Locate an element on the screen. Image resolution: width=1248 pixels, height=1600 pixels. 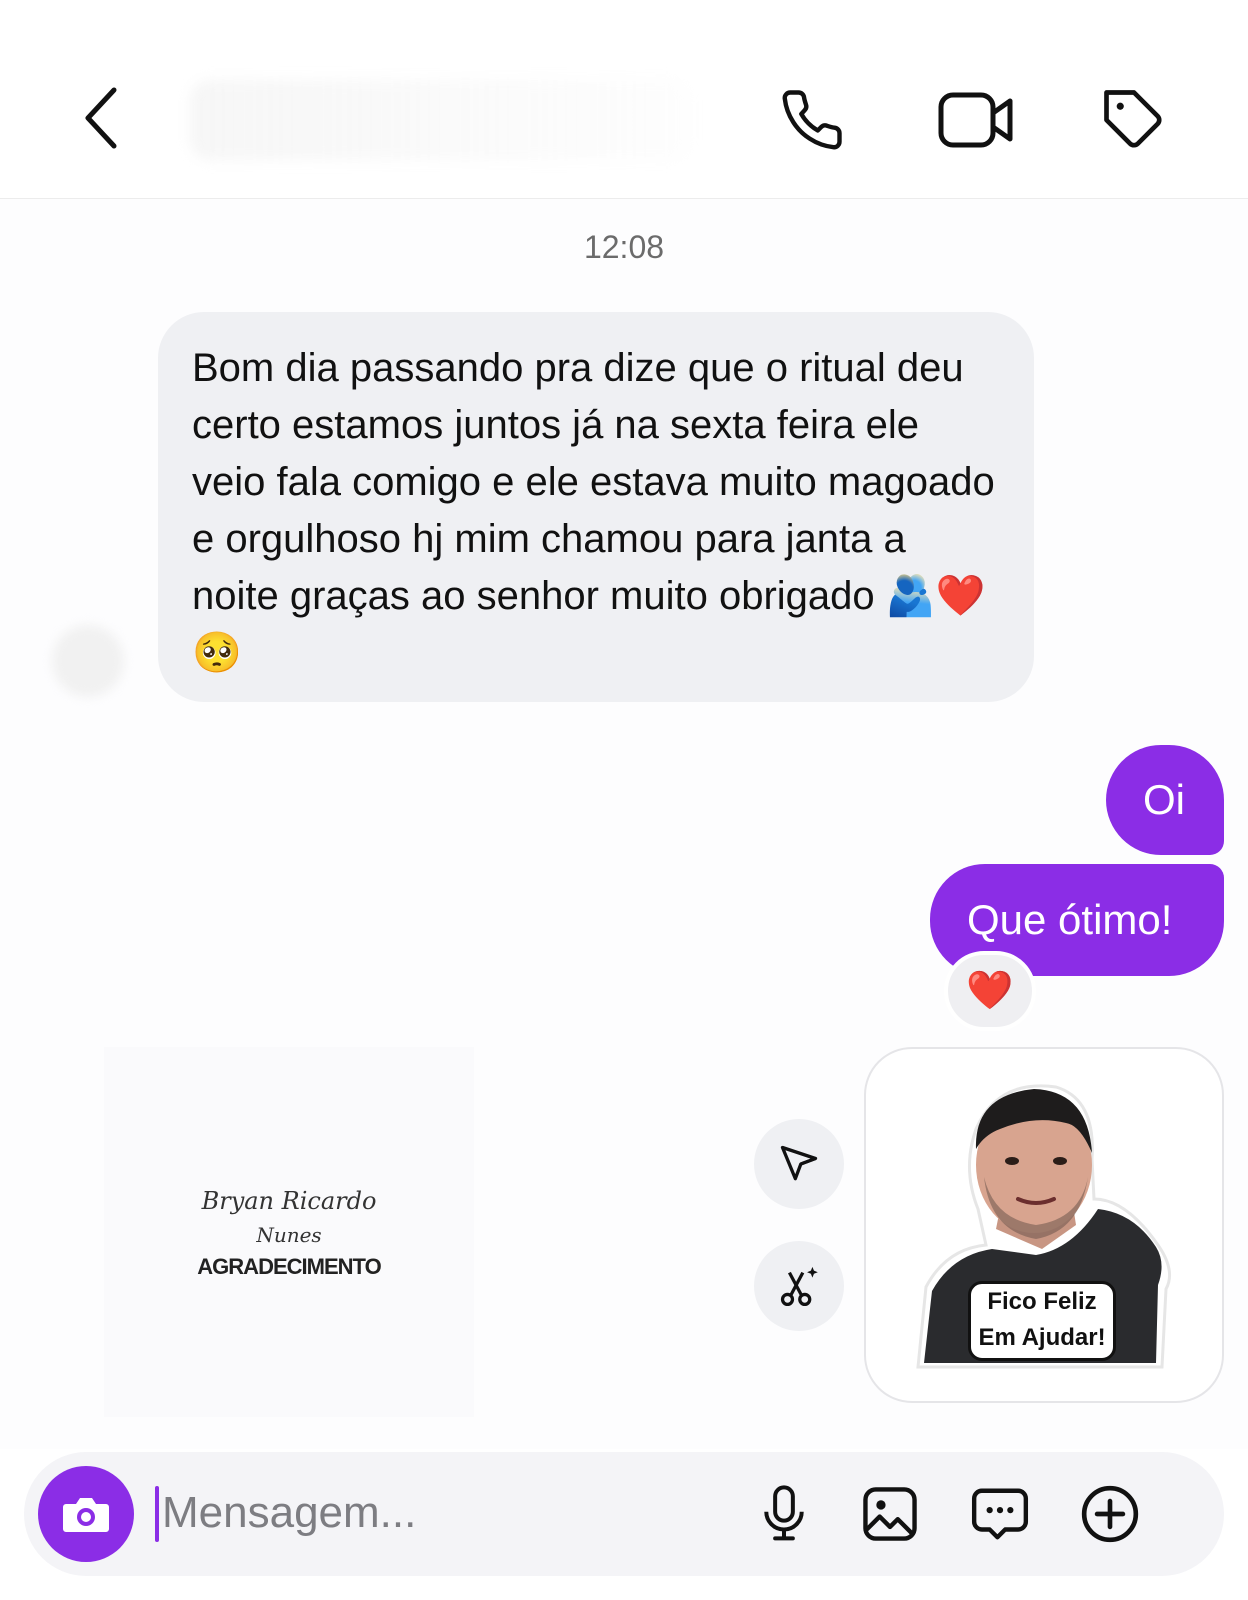
post-caption: AGRADECIMENTO is located at coordinates (289, 1266).